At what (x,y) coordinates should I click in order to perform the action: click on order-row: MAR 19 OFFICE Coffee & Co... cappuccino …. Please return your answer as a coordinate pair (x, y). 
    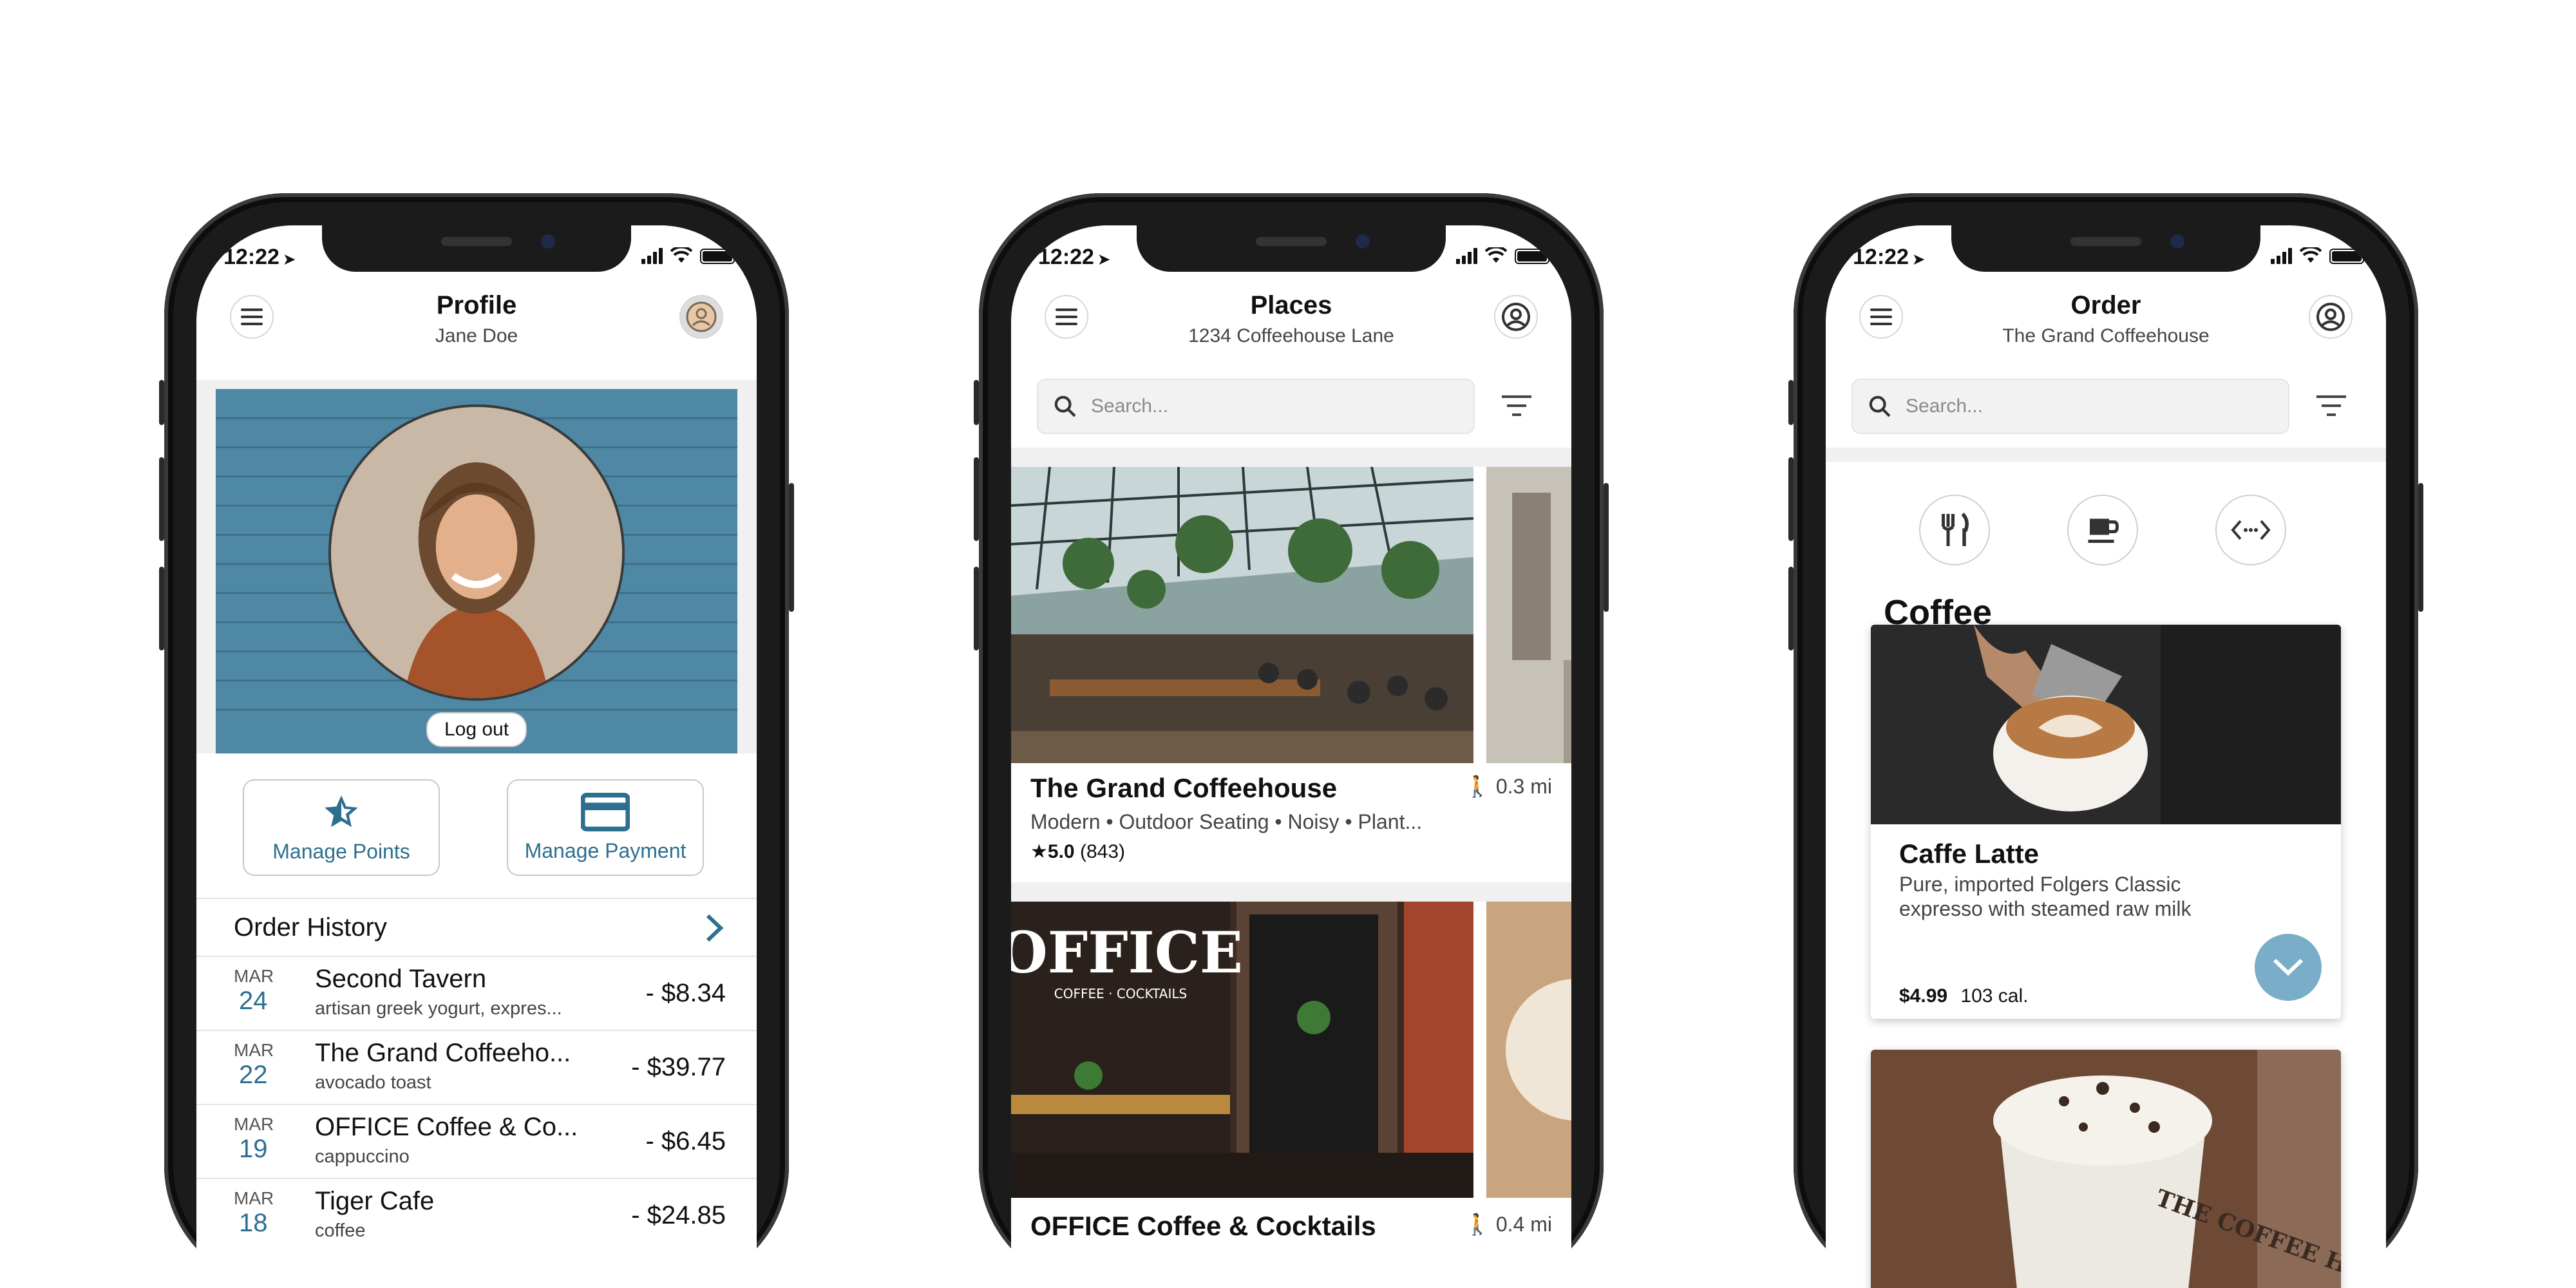
    Looking at the image, I should click on (477, 1141).